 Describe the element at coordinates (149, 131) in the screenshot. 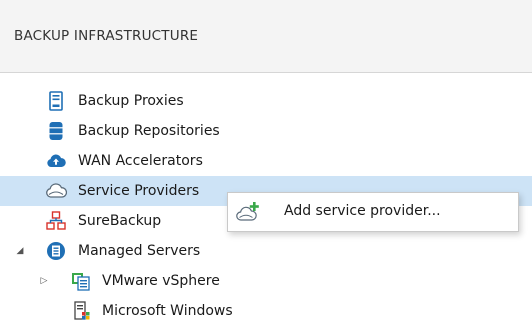

I see `tree-item-label: Backup Repositories` at that location.